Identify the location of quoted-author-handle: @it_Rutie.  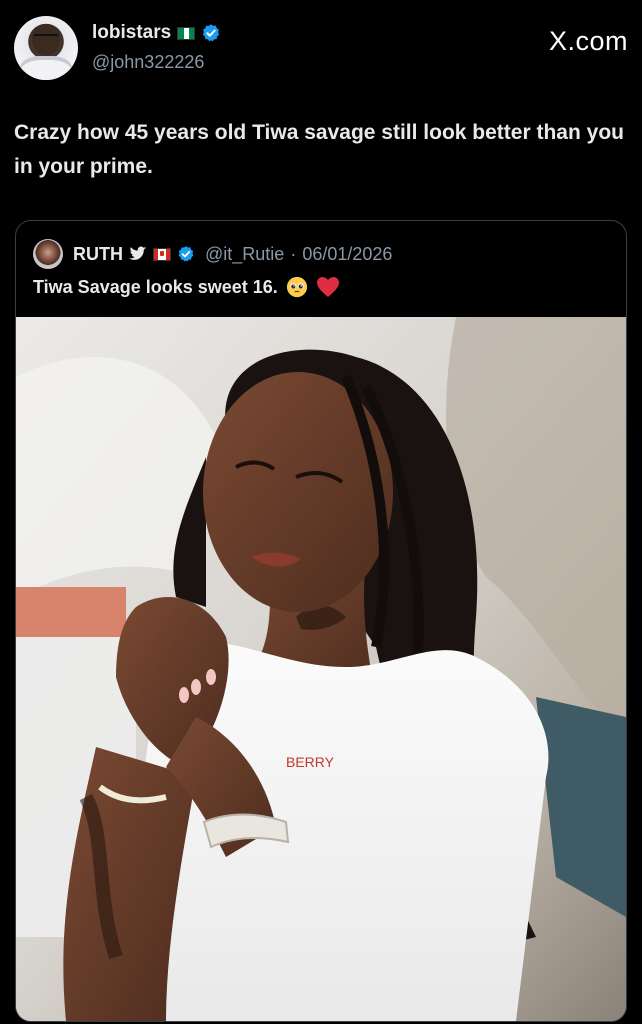
(244, 254).